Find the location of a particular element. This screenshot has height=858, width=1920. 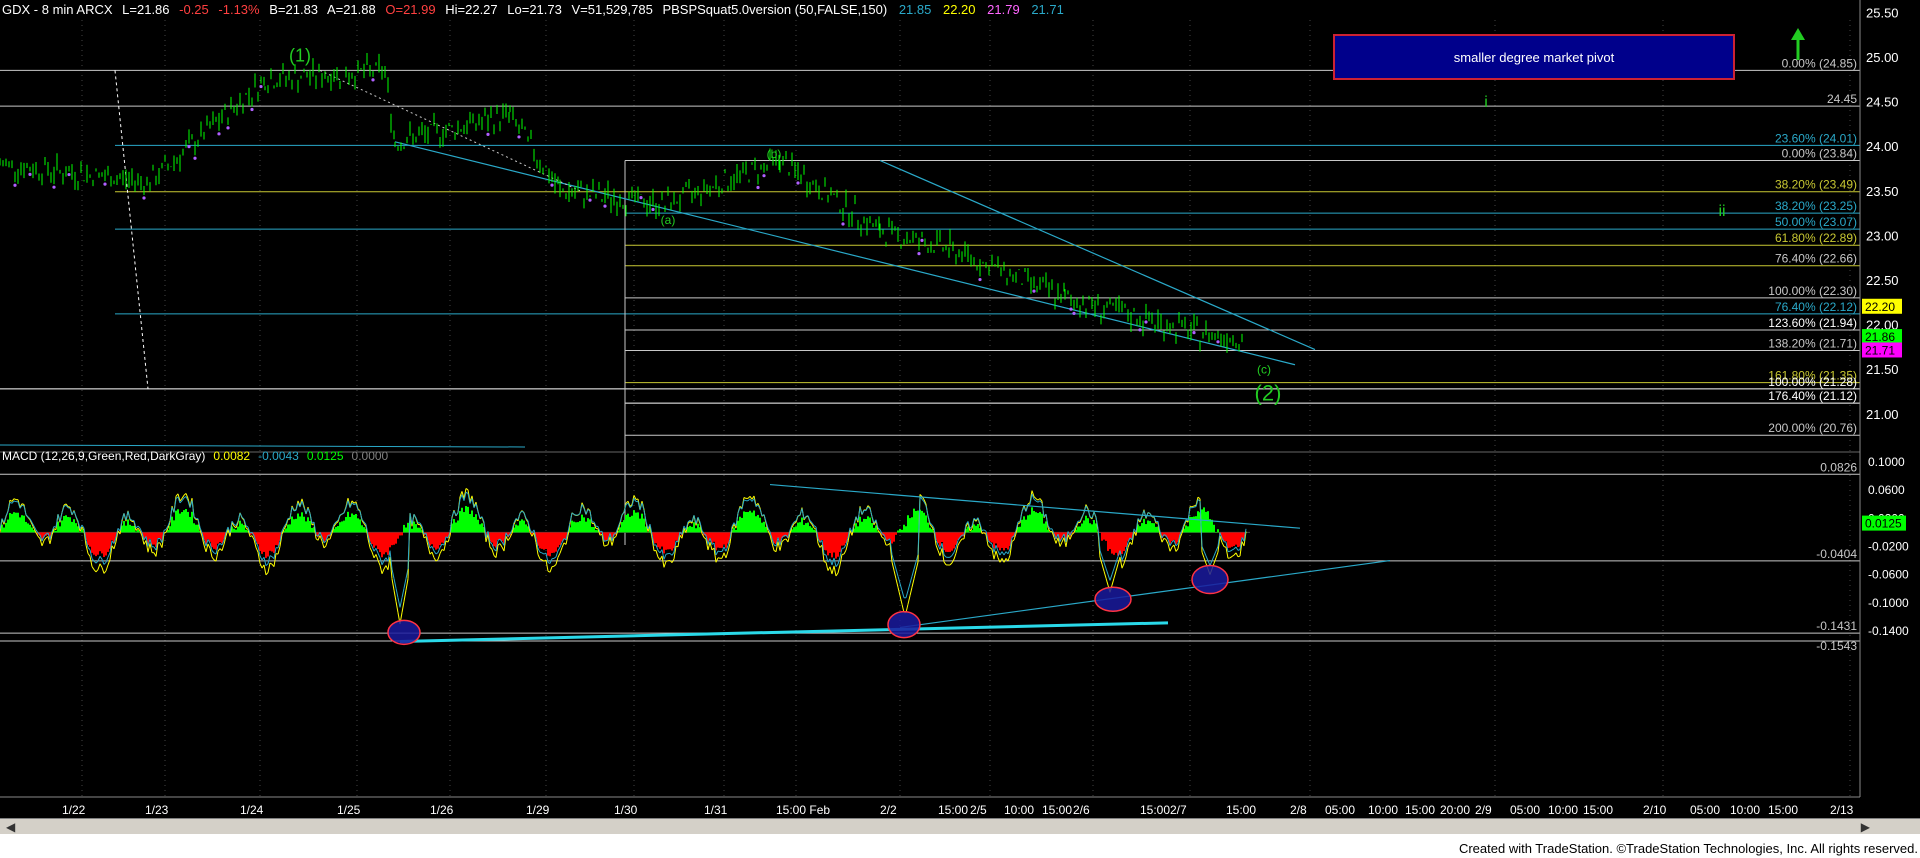

fib-label: 123.60% (21.94) is located at coordinates (1812, 323).